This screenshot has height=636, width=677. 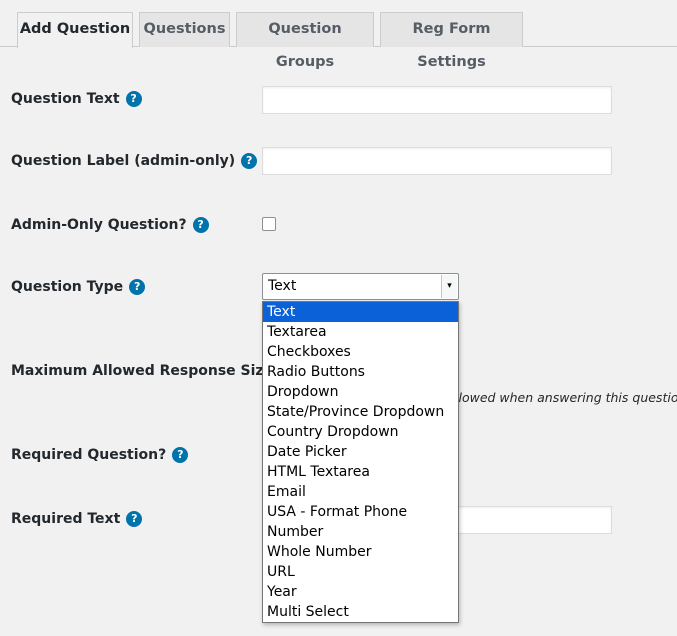 I want to click on required-question-row-label: Required Question??, so click(x=100, y=455).